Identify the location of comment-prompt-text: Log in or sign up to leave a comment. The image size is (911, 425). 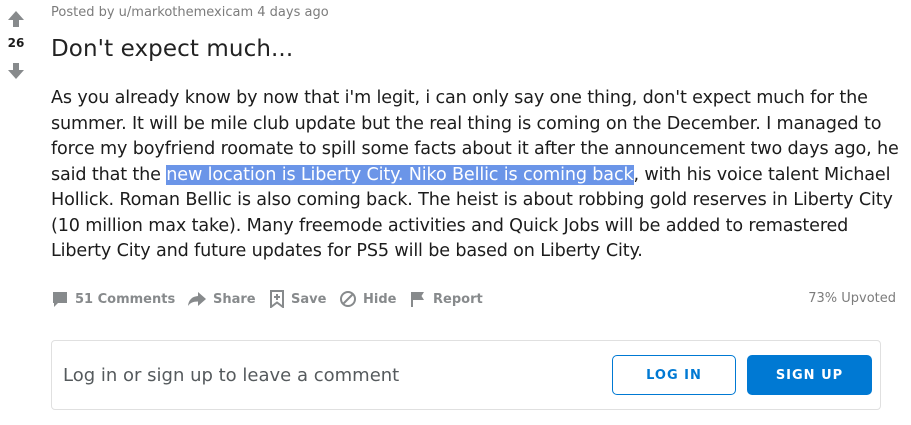
(231, 375).